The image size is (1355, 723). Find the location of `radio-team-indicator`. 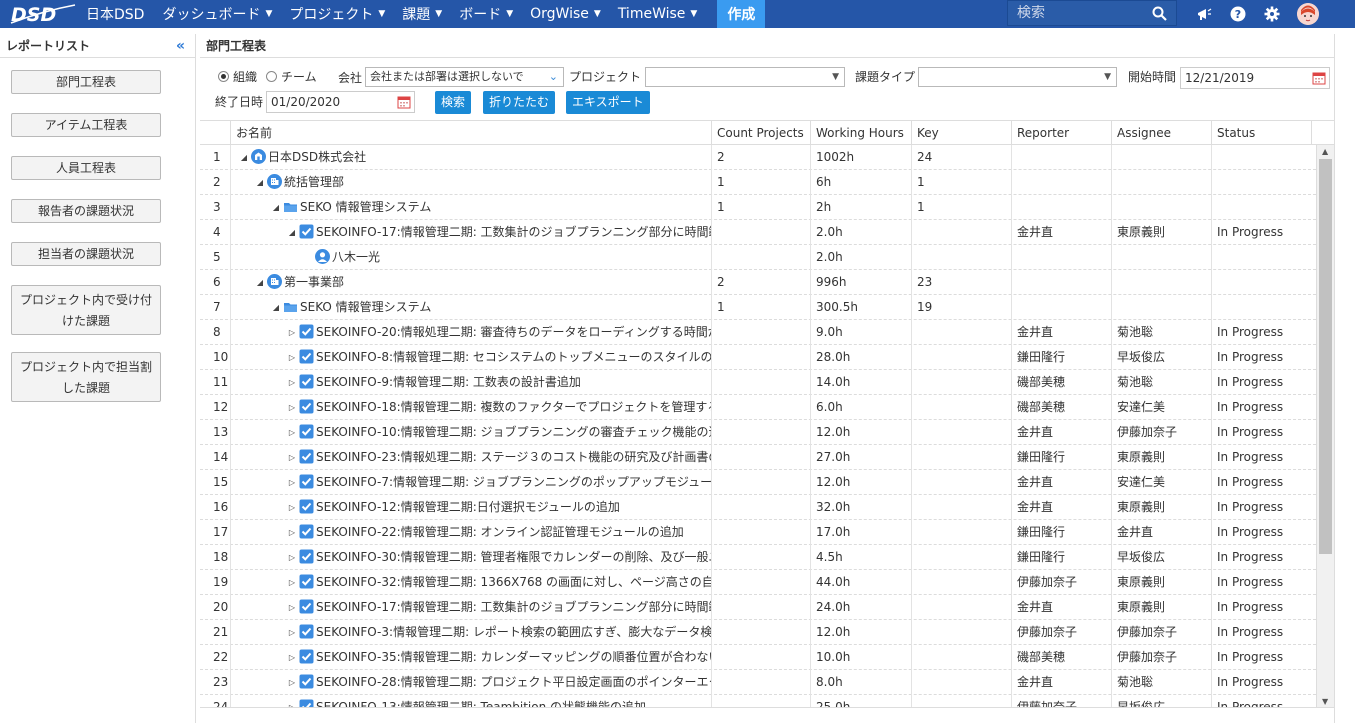

radio-team-indicator is located at coordinates (271, 76).